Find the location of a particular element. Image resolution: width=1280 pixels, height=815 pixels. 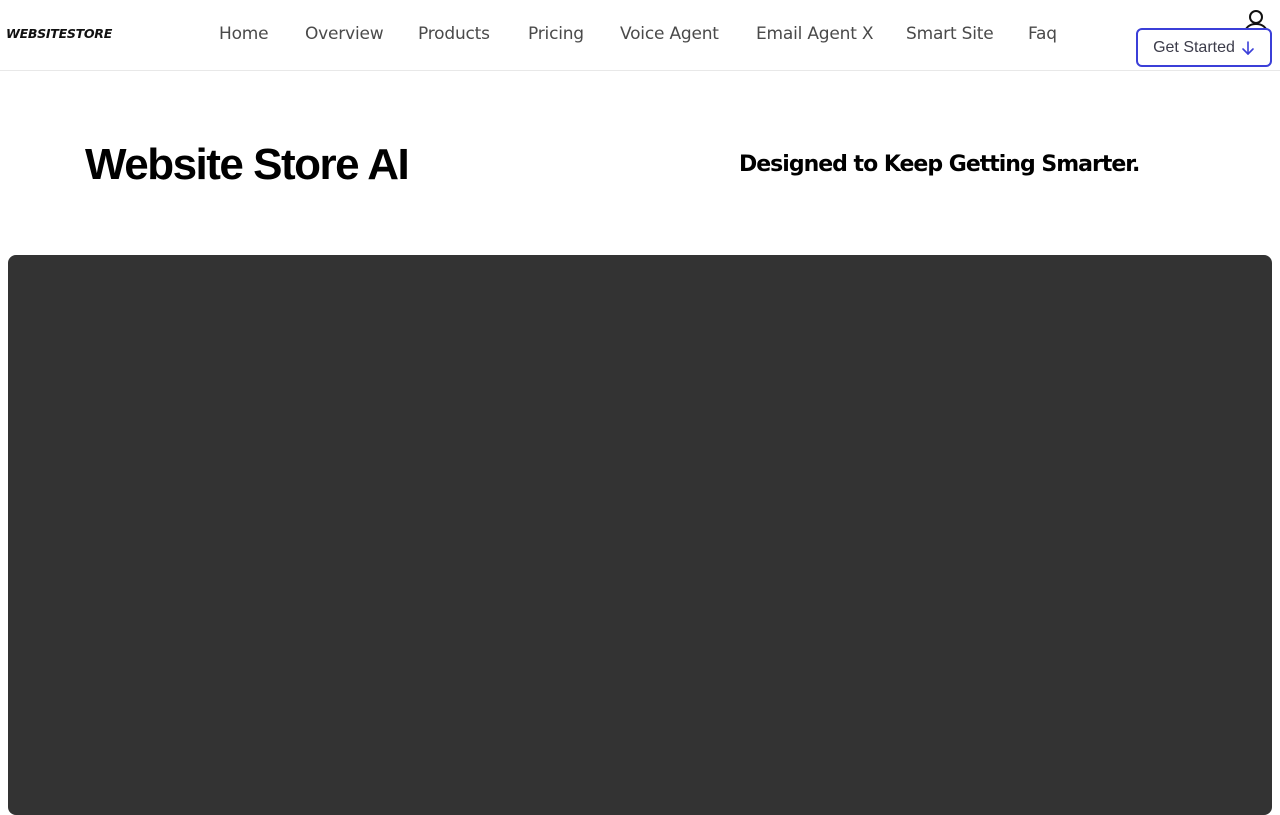

hero-title: Website Store AI is located at coordinates (247, 164).